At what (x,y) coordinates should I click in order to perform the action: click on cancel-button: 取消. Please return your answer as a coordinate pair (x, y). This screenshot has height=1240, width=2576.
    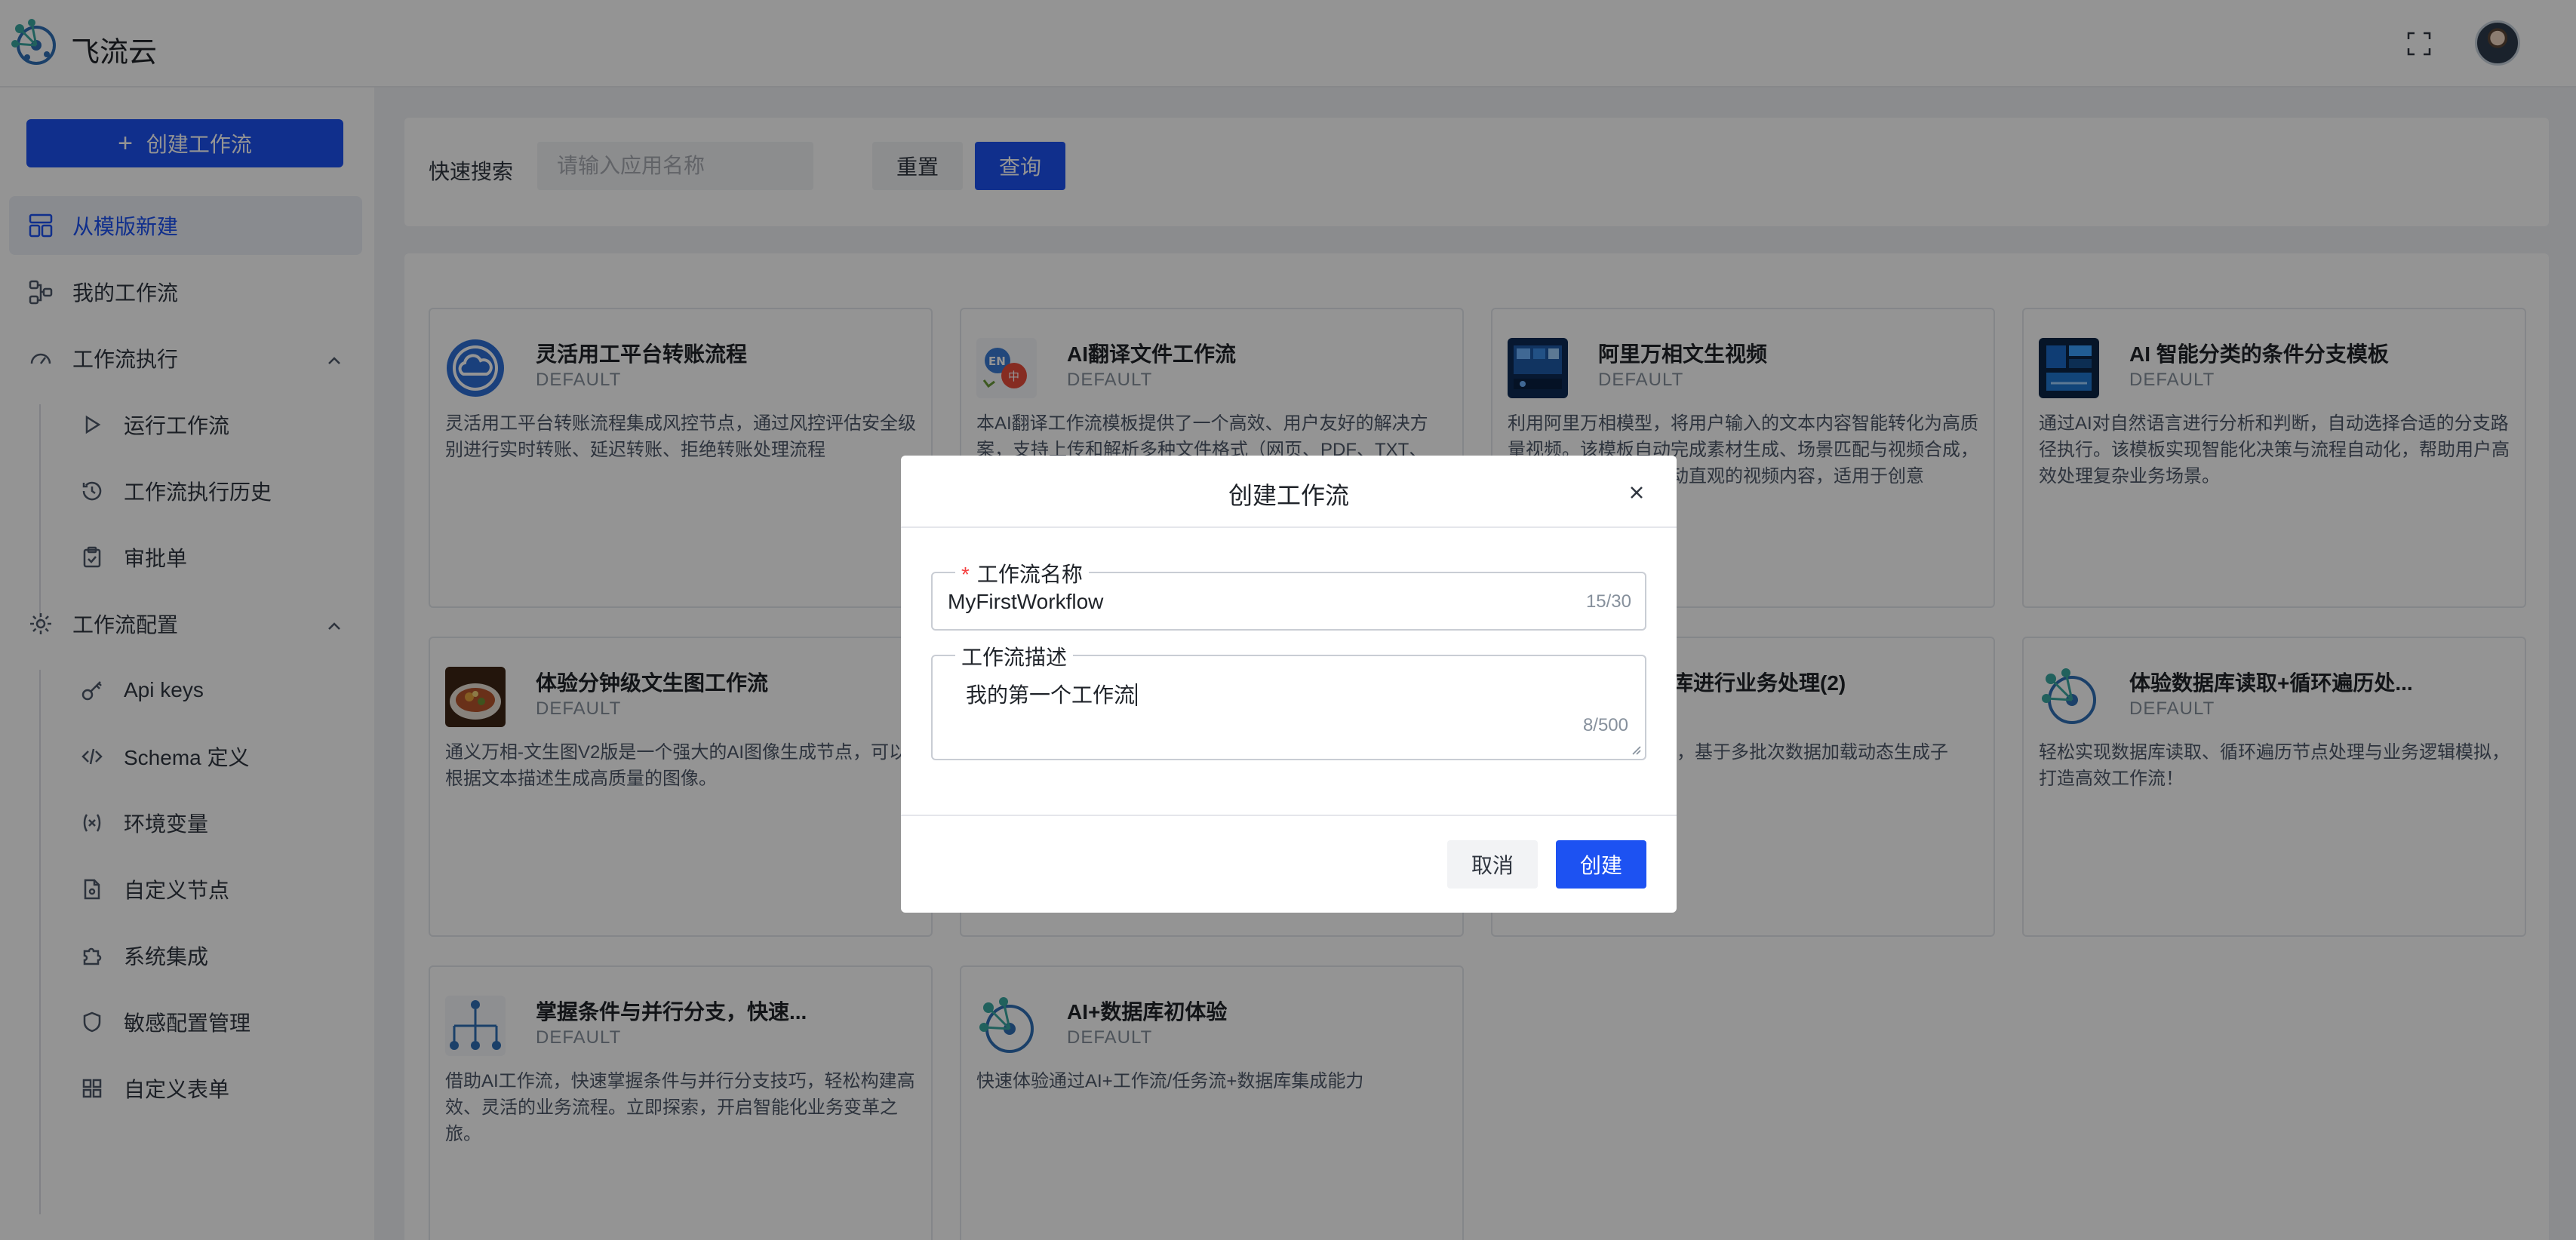
    Looking at the image, I should click on (1492, 864).